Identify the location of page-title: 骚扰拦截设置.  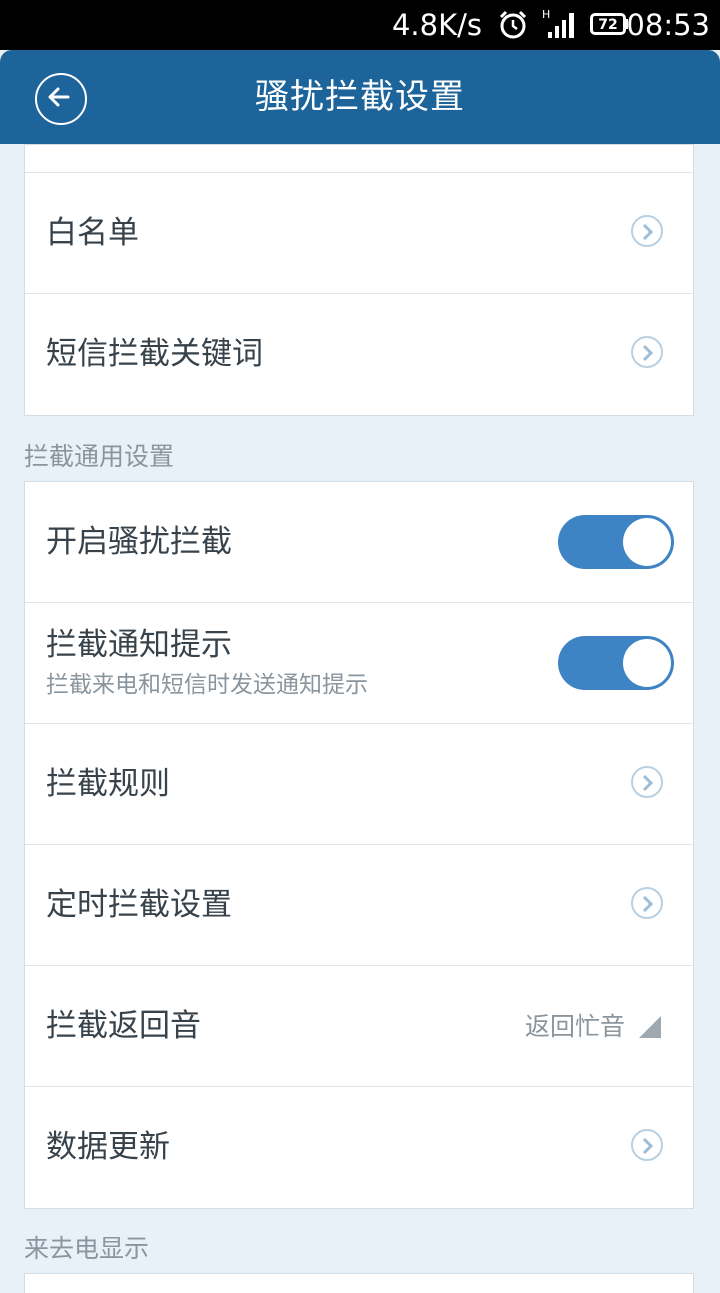
(360, 97).